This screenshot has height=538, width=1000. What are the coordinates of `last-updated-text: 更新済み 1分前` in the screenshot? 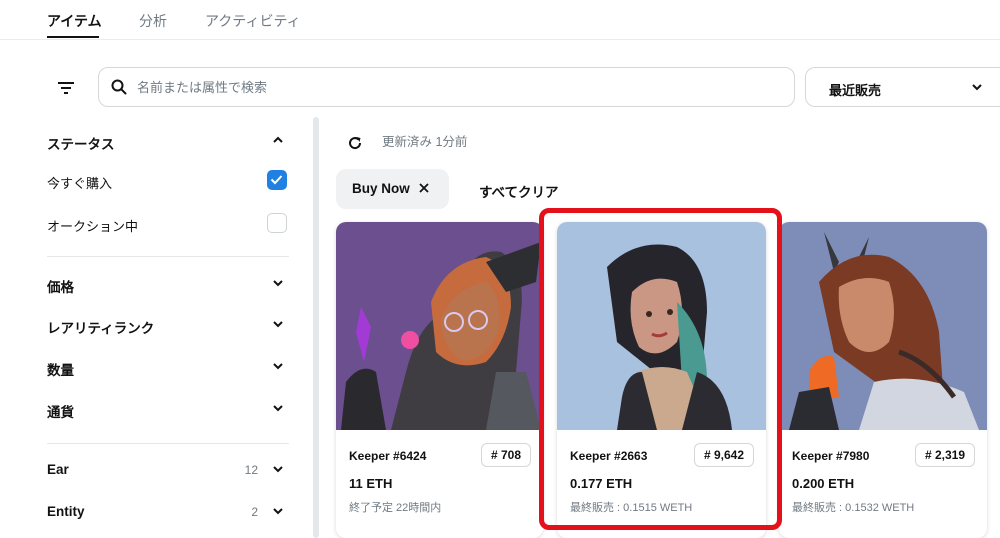 It's located at (425, 142).